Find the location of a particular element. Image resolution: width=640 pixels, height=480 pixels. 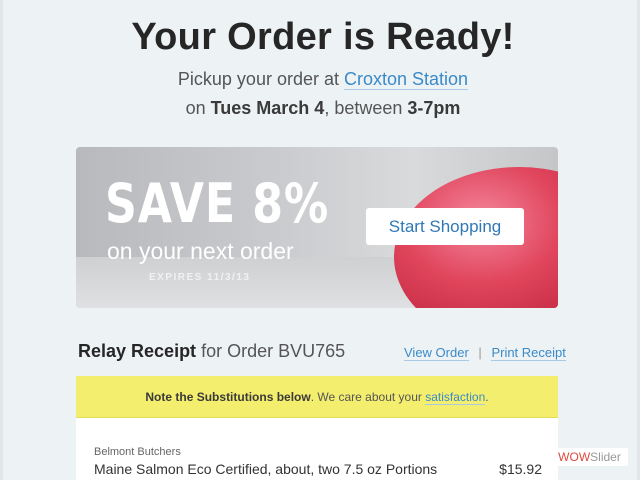

watermark-slider: Slider is located at coordinates (605, 457).